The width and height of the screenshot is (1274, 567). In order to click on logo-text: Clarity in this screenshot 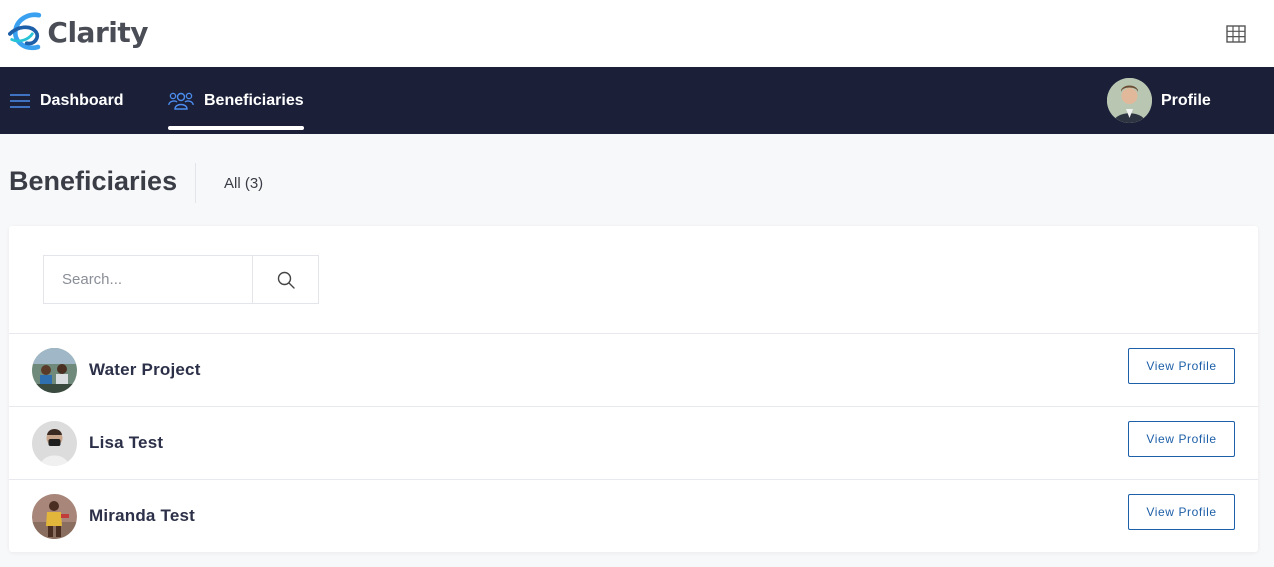, I will do `click(97, 32)`.